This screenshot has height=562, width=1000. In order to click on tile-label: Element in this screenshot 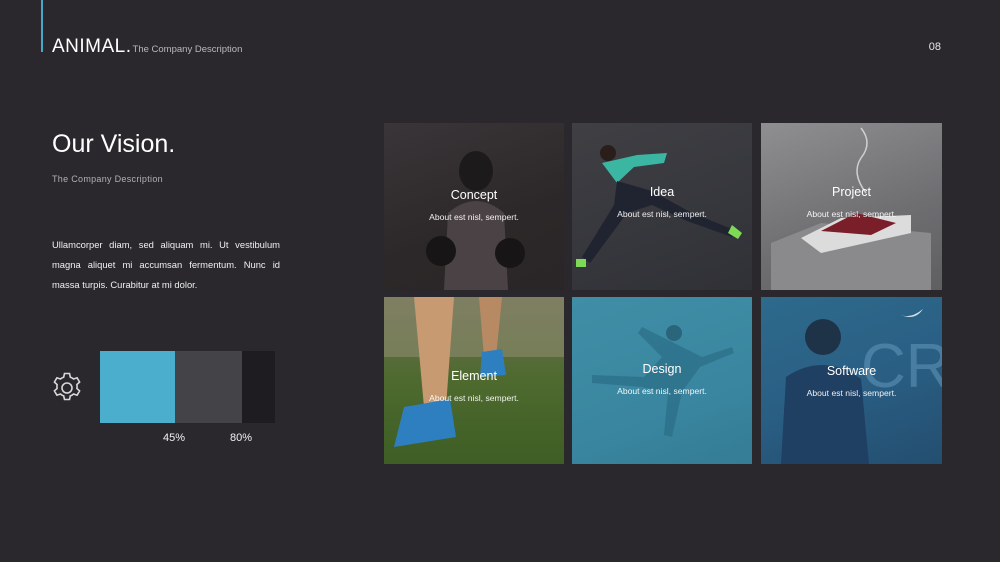, I will do `click(474, 376)`.